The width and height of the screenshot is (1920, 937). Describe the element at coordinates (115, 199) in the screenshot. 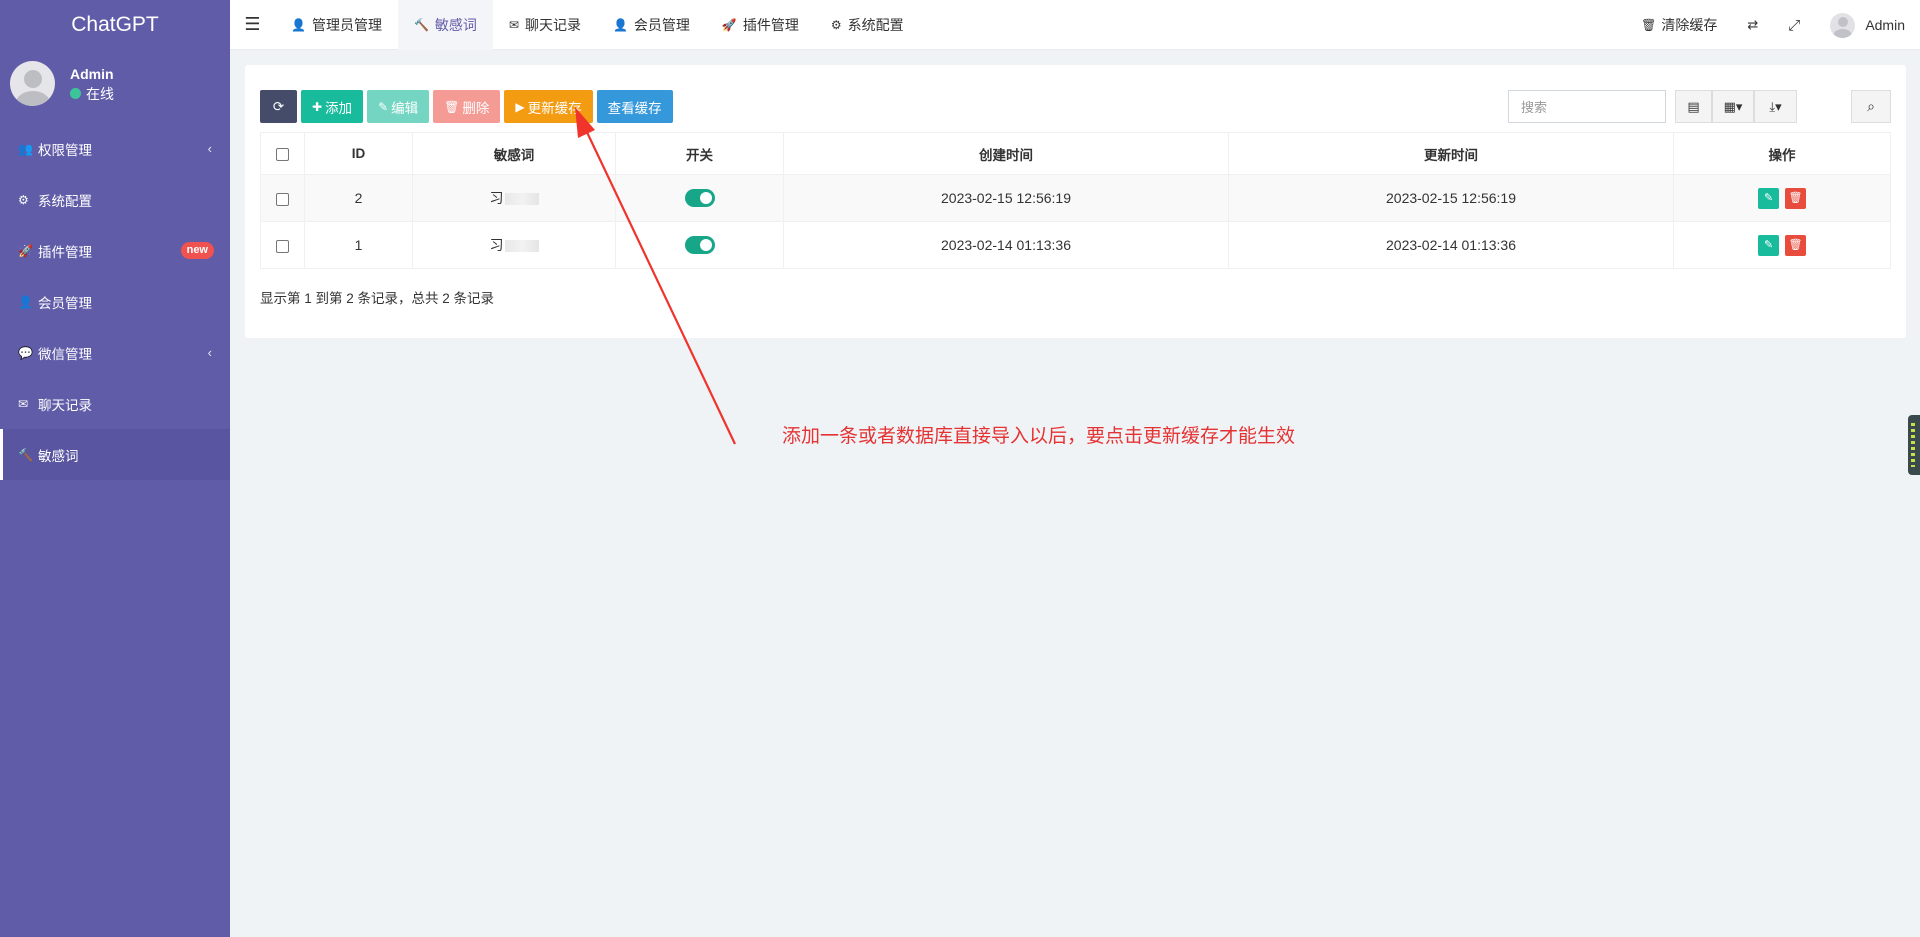

I see `sidebar-item-system-config: ⚙ 系统配置` at that location.